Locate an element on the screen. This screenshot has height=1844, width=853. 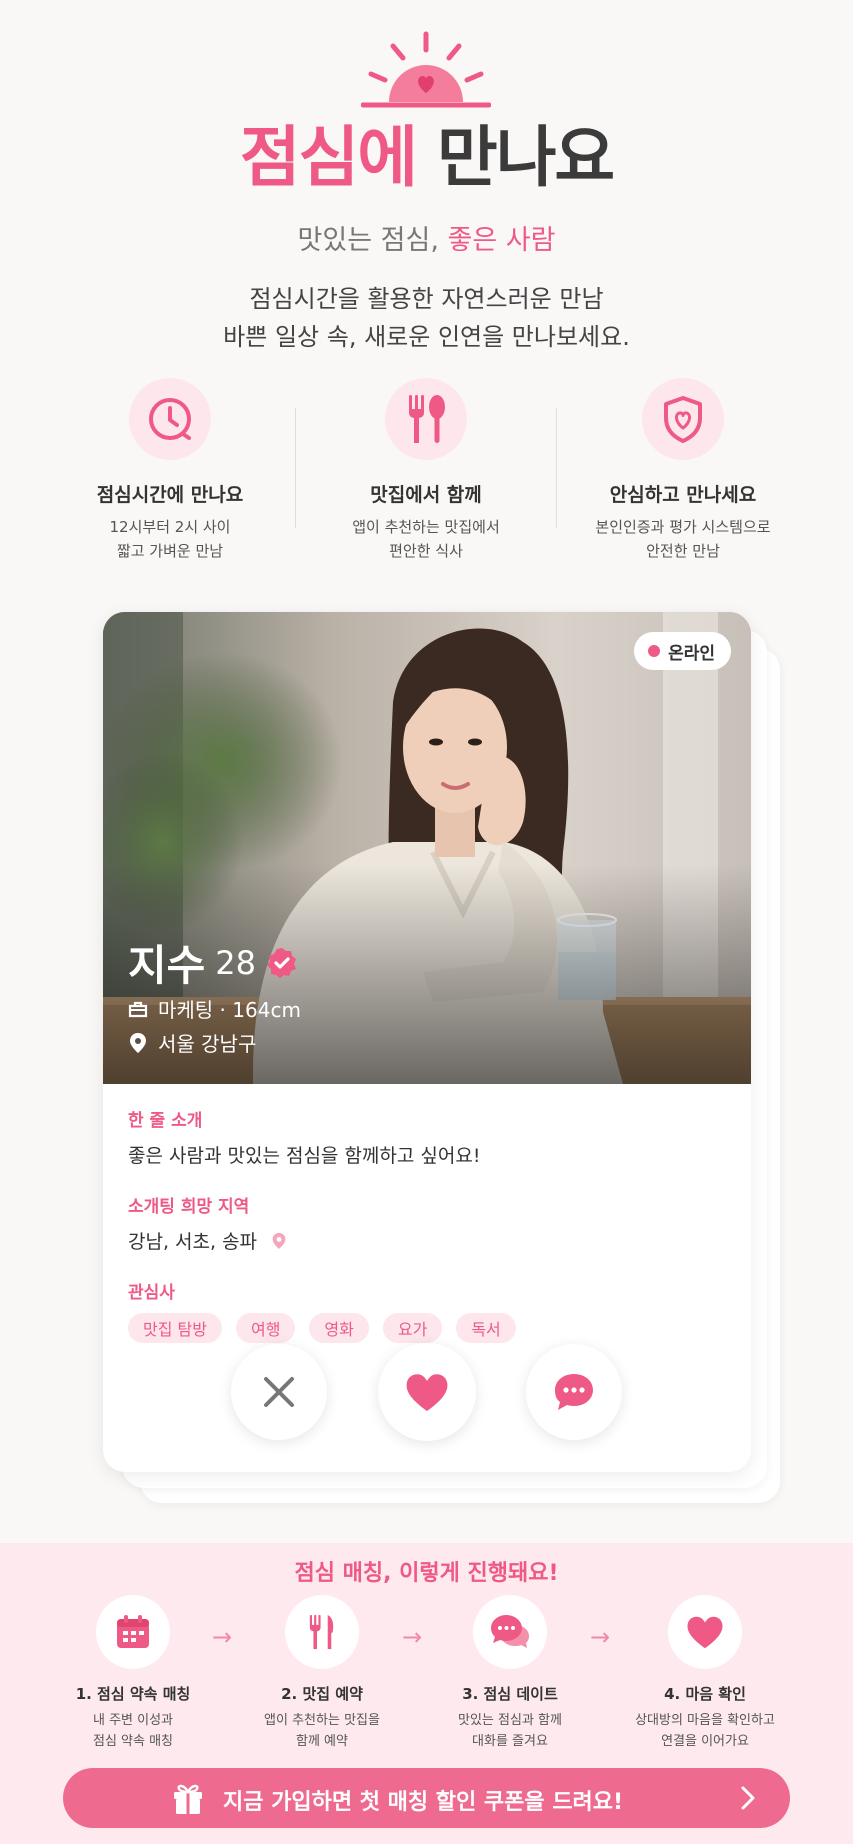
process-step-4: 4. 마음 확인 상대방의 마음을 확인하고 연결을 이어가요 is located at coordinates (705, 1673).